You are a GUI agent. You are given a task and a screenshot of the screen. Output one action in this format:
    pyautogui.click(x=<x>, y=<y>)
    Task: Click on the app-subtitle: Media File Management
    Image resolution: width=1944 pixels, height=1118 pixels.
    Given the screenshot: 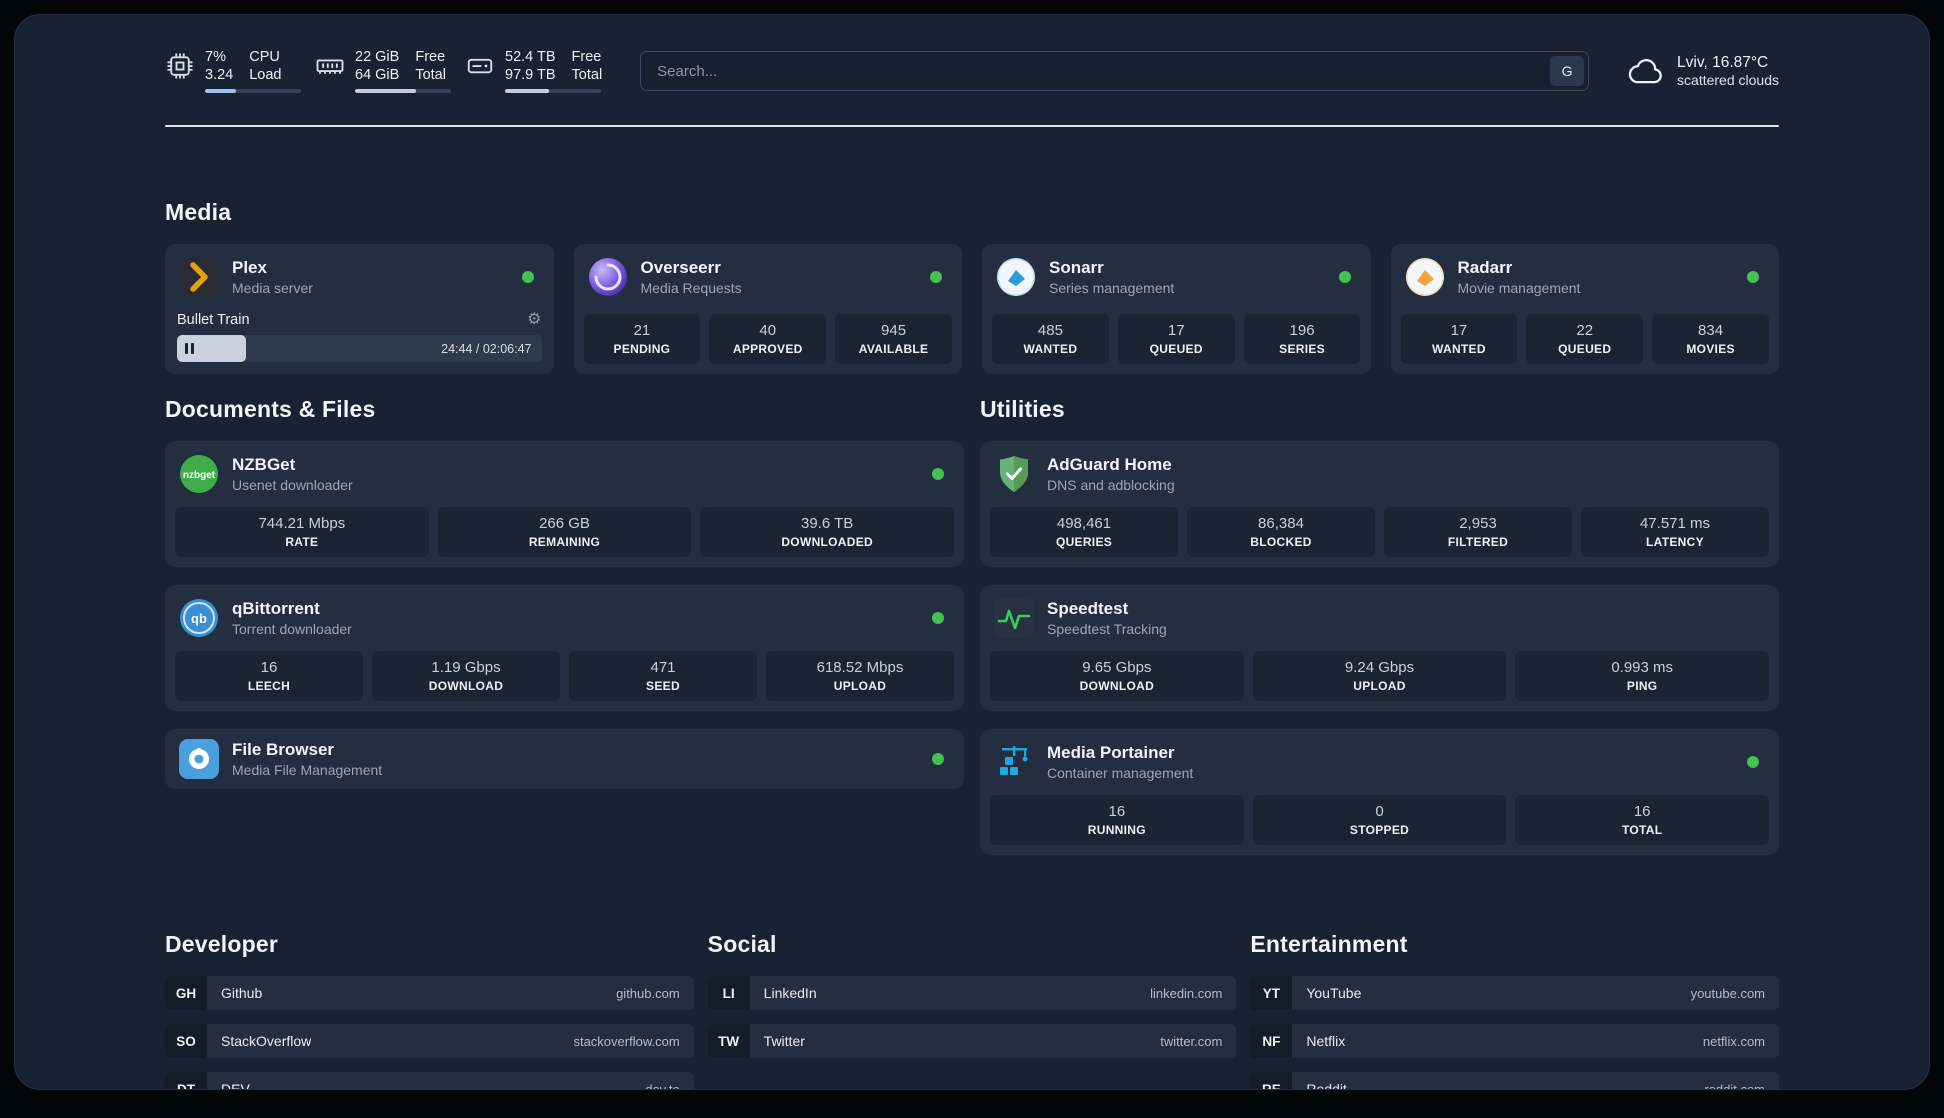 What is the action you would take?
    pyautogui.click(x=307, y=770)
    